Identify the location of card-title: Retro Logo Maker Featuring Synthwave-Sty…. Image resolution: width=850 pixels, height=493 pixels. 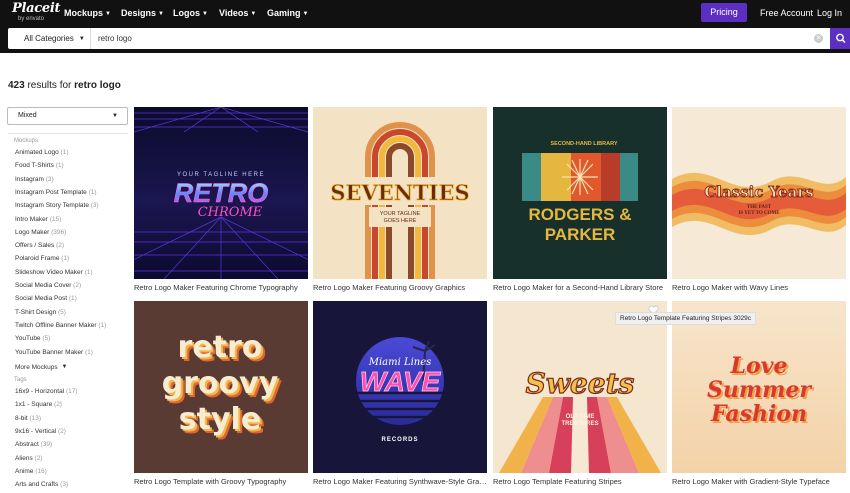
(401, 482).